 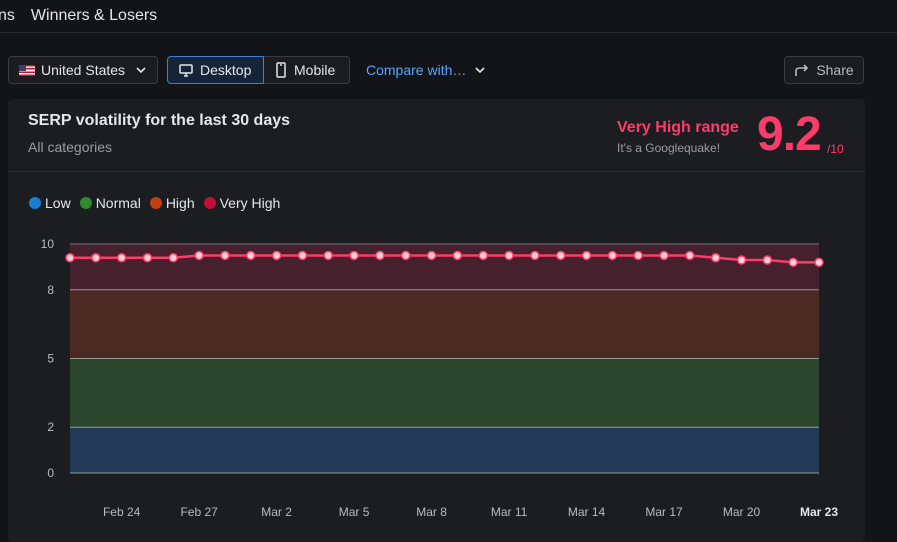 What do you see at coordinates (444, 267) in the screenshot?
I see `band-very-high` at bounding box center [444, 267].